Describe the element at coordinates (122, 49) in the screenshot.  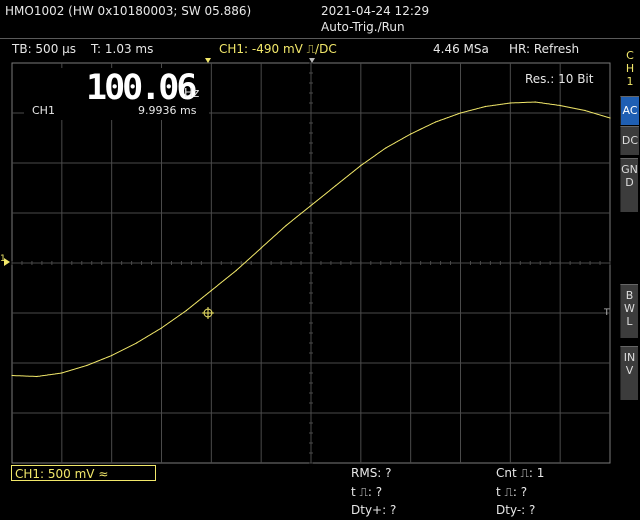
I see `trigger-time: T: 1.03 ms` at that location.